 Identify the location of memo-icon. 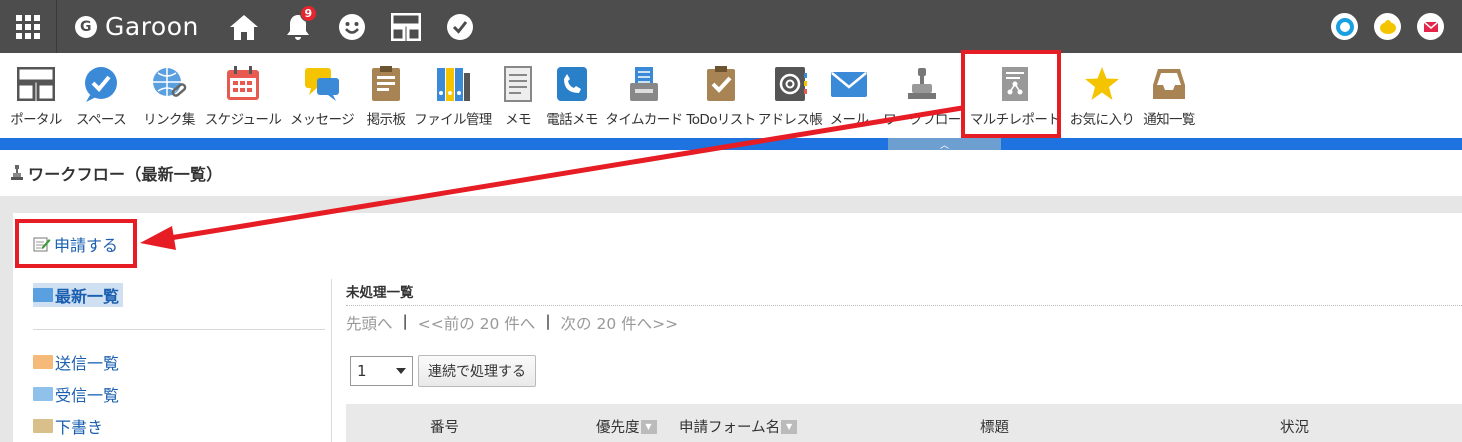
(518, 84).